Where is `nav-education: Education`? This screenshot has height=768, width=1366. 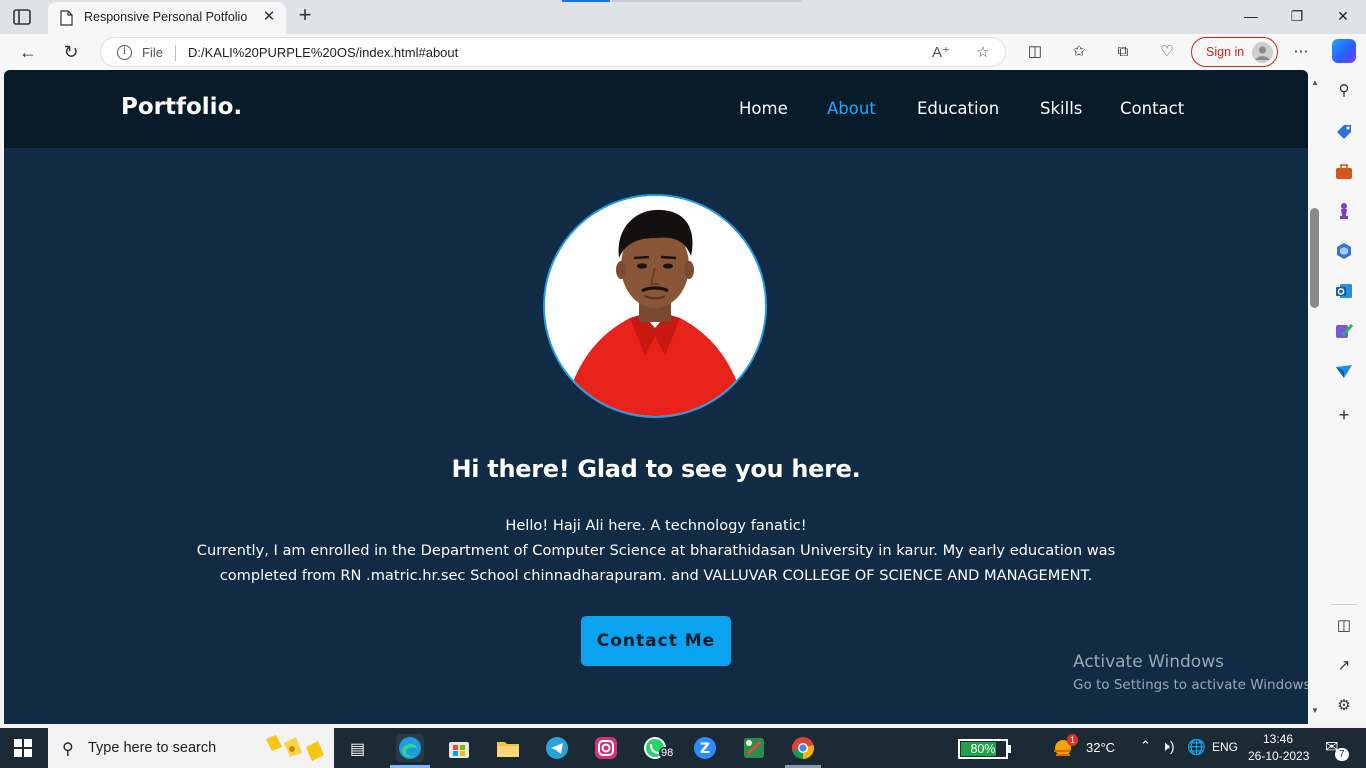
nav-education: Education is located at coordinates (958, 108).